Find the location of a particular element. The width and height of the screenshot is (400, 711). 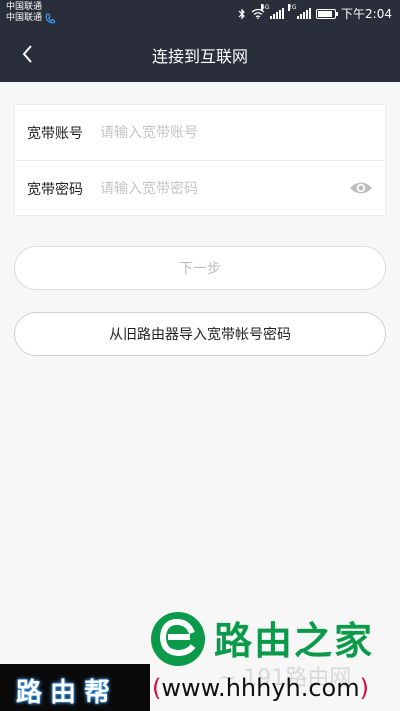

signal-2-tag: 2G is located at coordinates (292, 7).